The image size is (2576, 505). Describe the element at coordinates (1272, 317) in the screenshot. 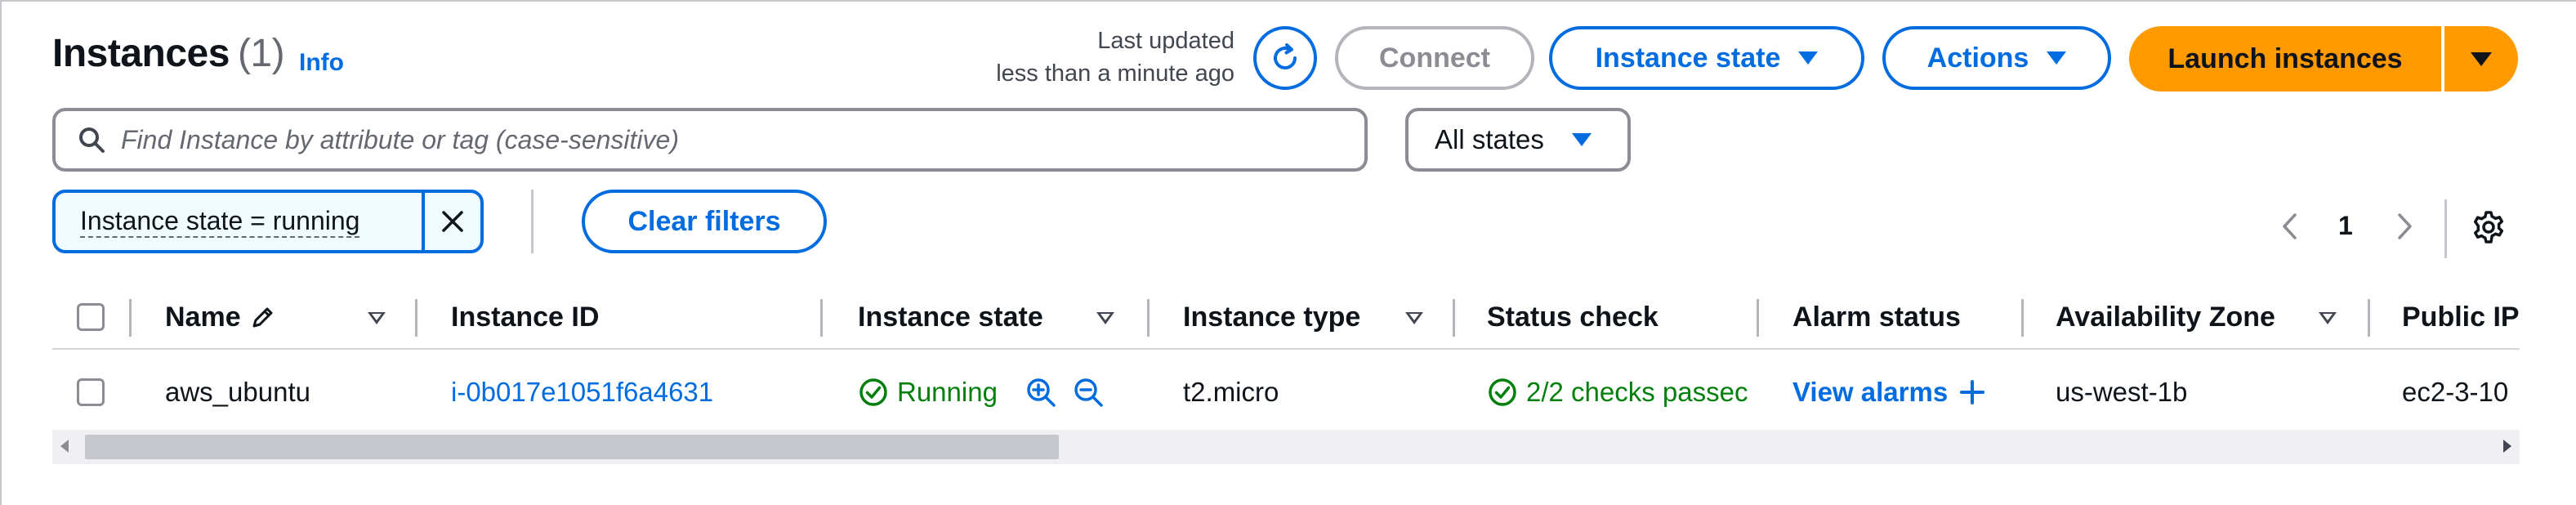

I see `column-header-instance-type: Instance type` at that location.